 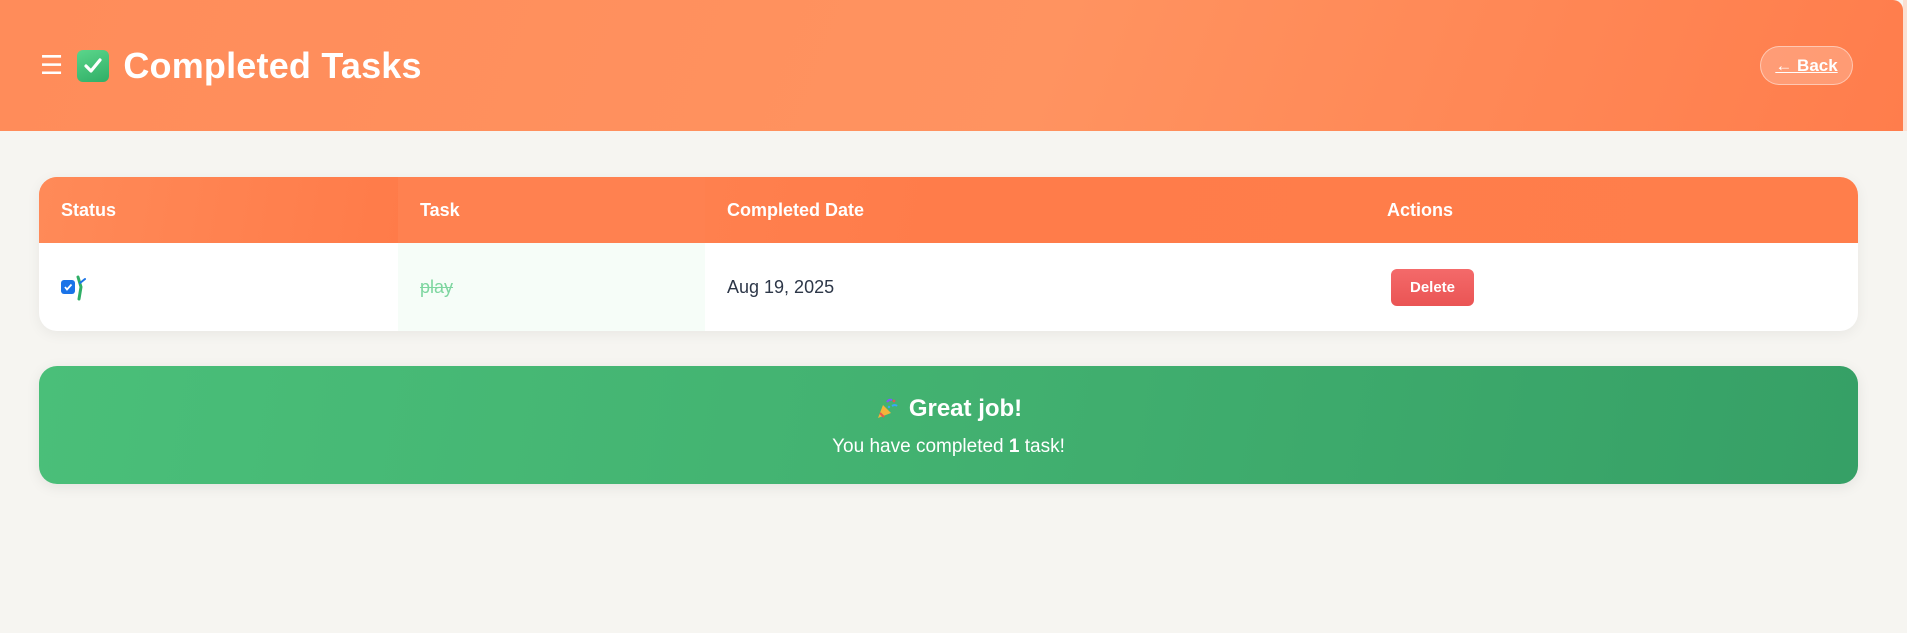 What do you see at coordinates (272, 65) in the screenshot?
I see `page-title: Completed Tasks` at bounding box center [272, 65].